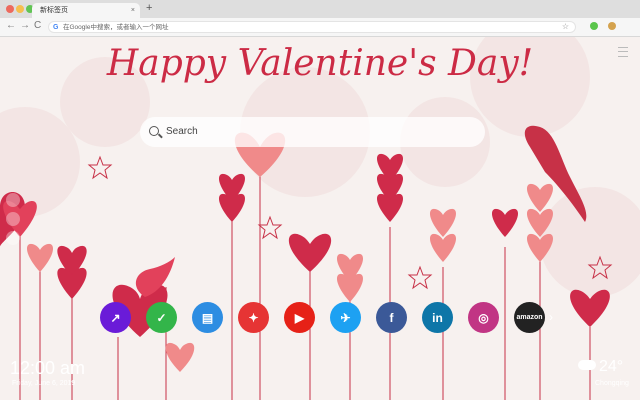 This screenshot has height=400, width=640. What do you see at coordinates (44, 383) in the screenshot?
I see `date: Friday, June 6, 2019` at bounding box center [44, 383].